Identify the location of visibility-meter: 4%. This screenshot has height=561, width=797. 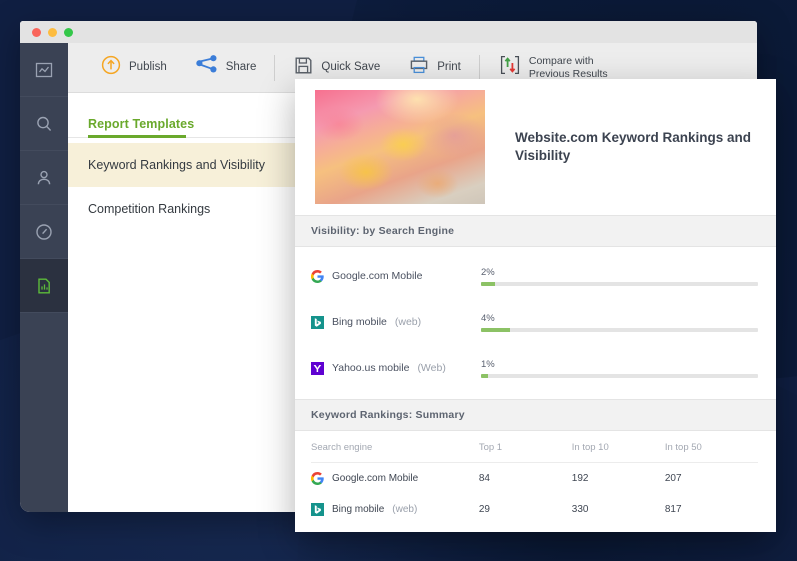
(619, 322).